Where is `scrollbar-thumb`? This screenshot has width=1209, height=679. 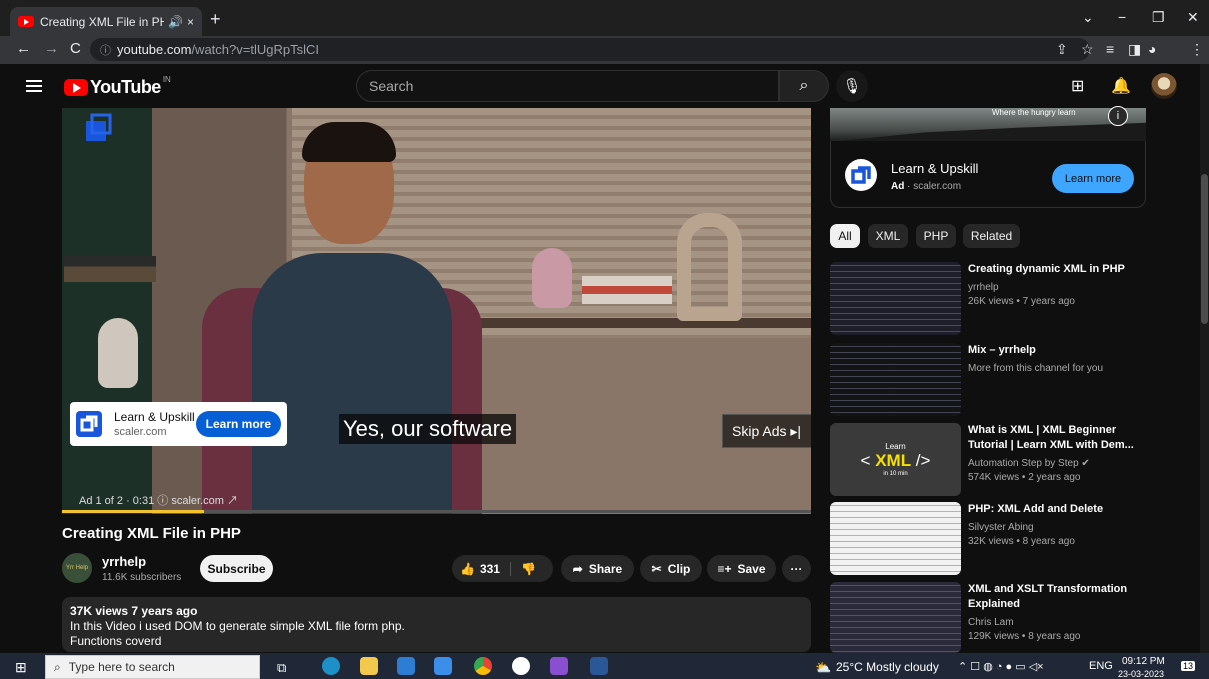 scrollbar-thumb is located at coordinates (1204, 249).